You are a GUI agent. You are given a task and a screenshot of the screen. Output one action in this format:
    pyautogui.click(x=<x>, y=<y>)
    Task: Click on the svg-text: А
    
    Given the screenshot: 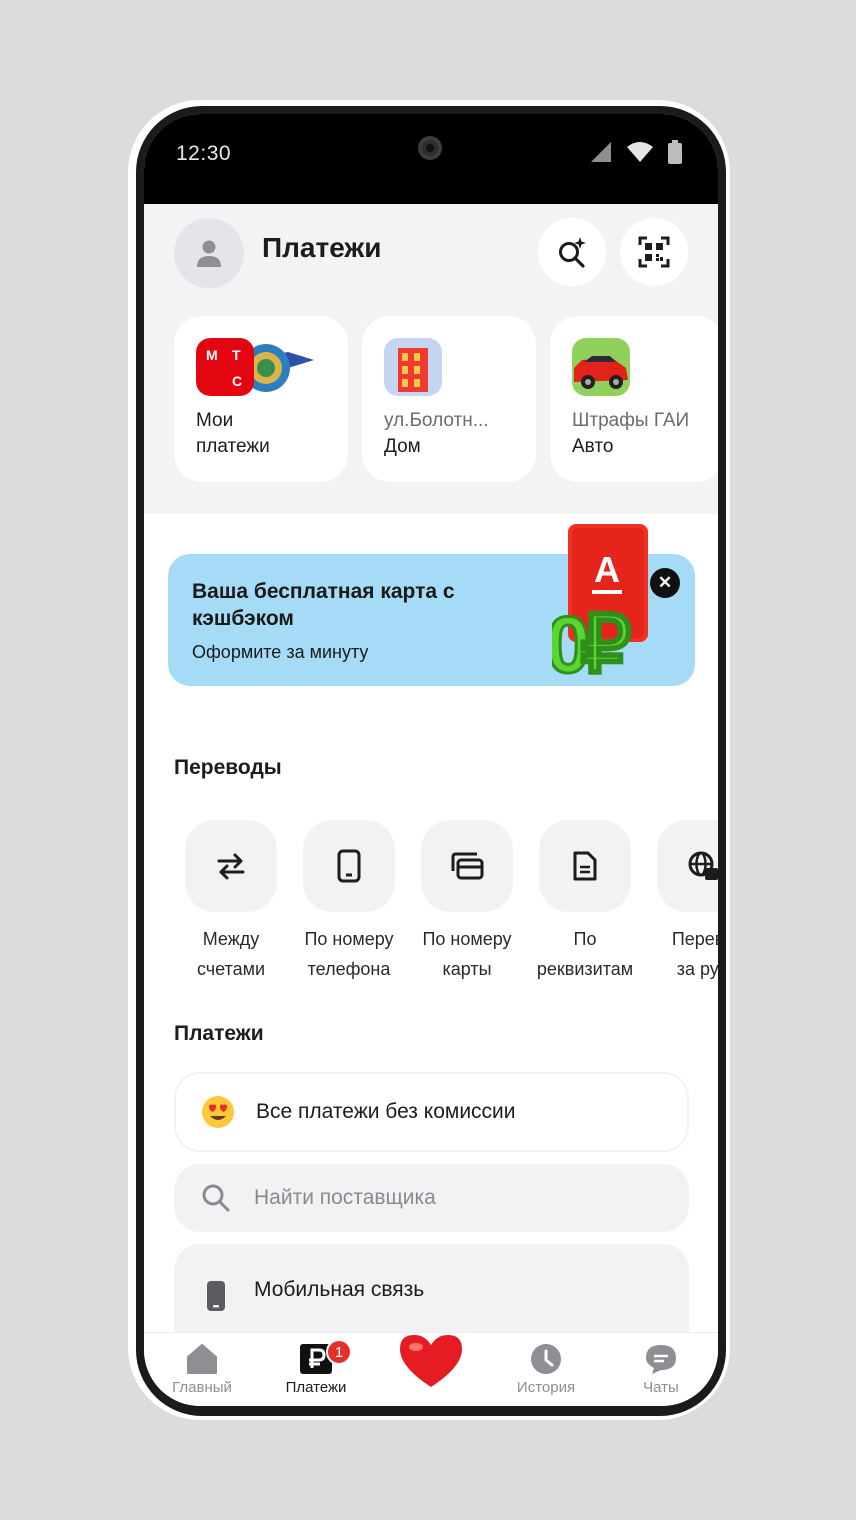 What is the action you would take?
    pyautogui.click(x=607, y=569)
    